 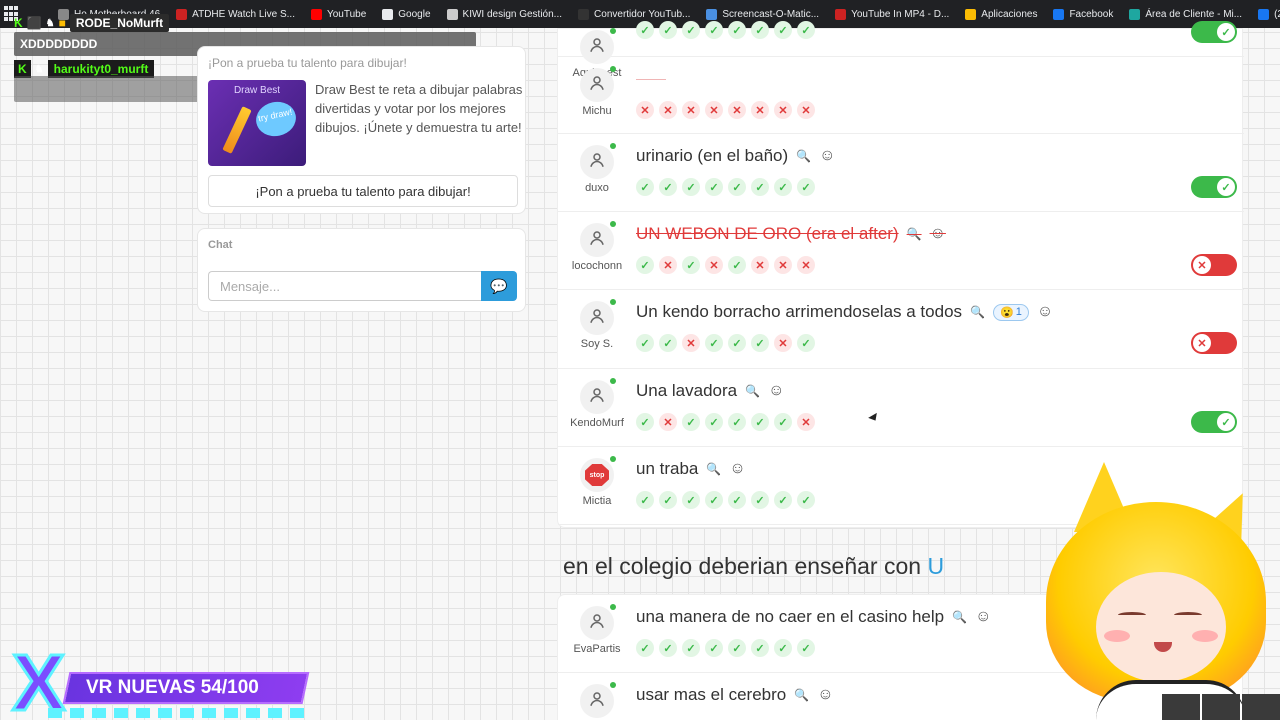 What do you see at coordinates (1163, 591) in the screenshot?
I see `vtuber-avatar` at bounding box center [1163, 591].